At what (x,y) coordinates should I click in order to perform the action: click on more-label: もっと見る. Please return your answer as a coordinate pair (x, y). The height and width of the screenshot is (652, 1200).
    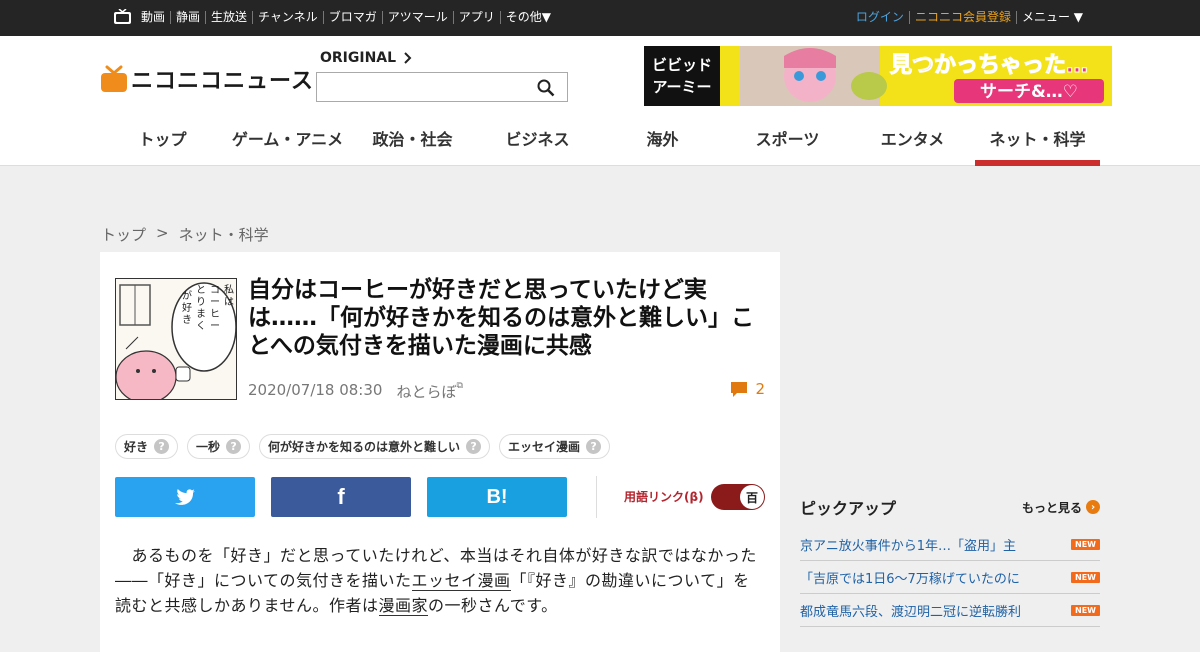
    Looking at the image, I should click on (1051, 507).